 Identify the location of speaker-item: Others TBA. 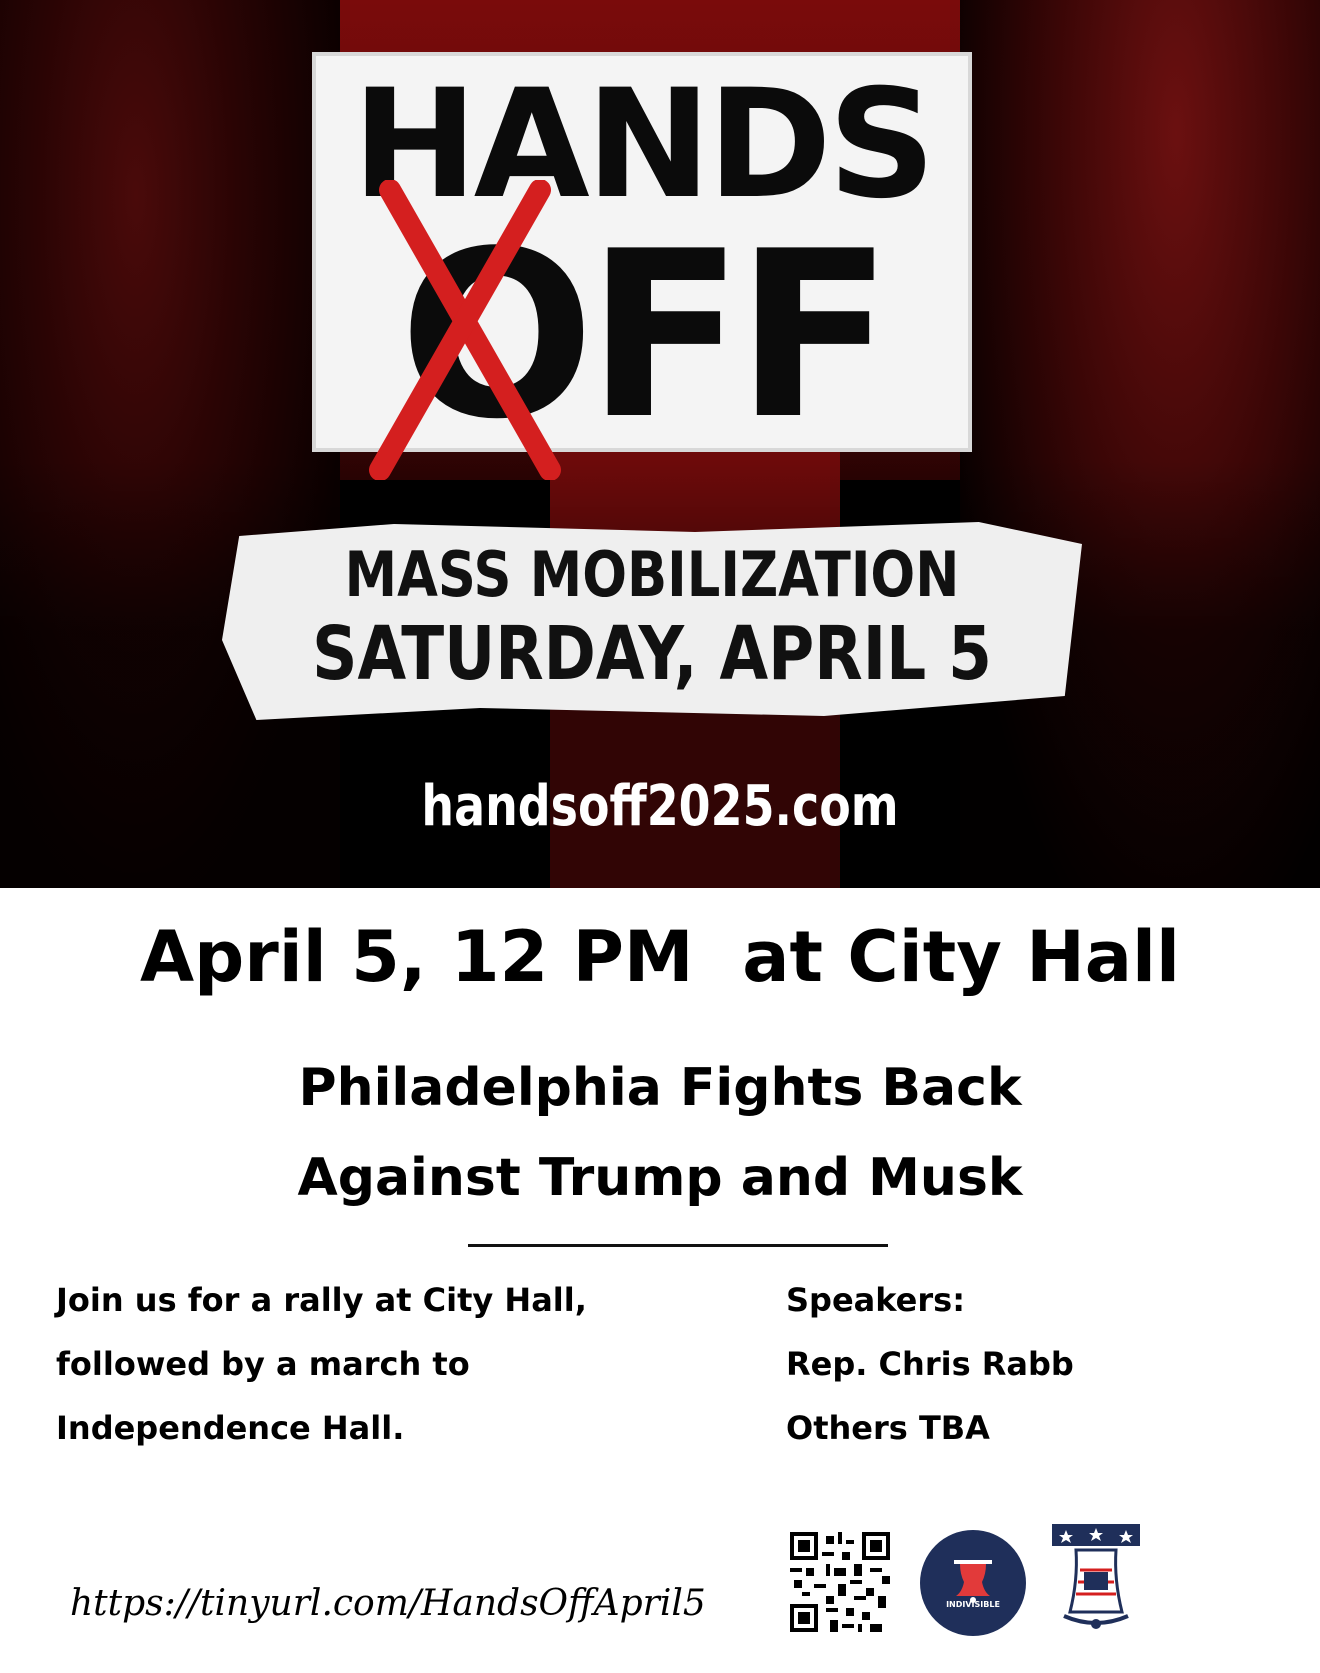
(888, 1428).